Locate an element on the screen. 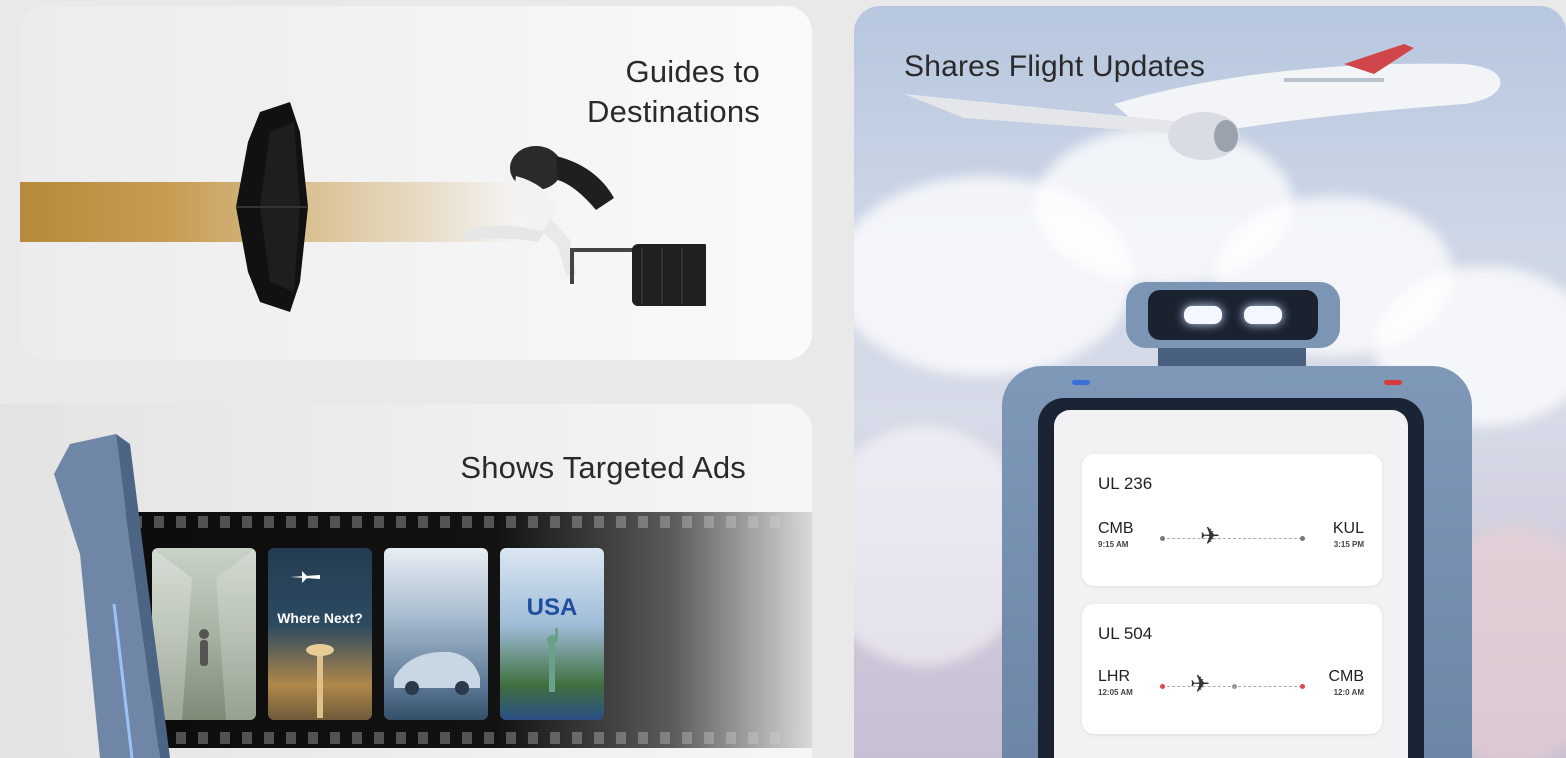 The height and width of the screenshot is (758, 1566). flight-number: UL 236 is located at coordinates (1125, 483).